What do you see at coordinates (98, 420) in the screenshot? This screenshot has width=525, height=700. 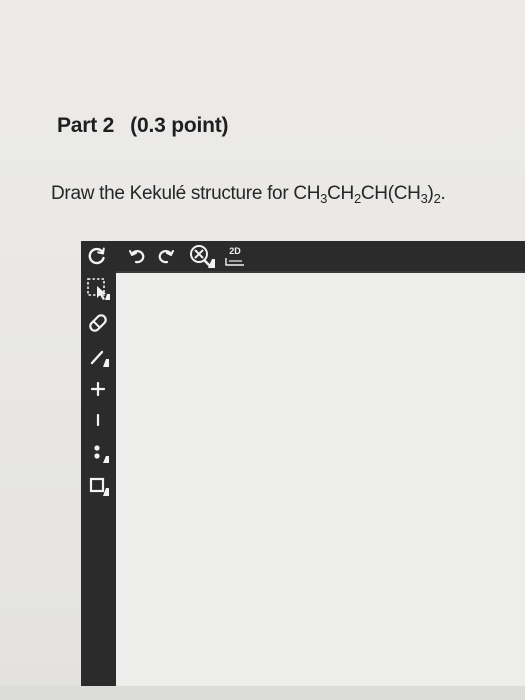 I see `charge-minus-icon` at bounding box center [98, 420].